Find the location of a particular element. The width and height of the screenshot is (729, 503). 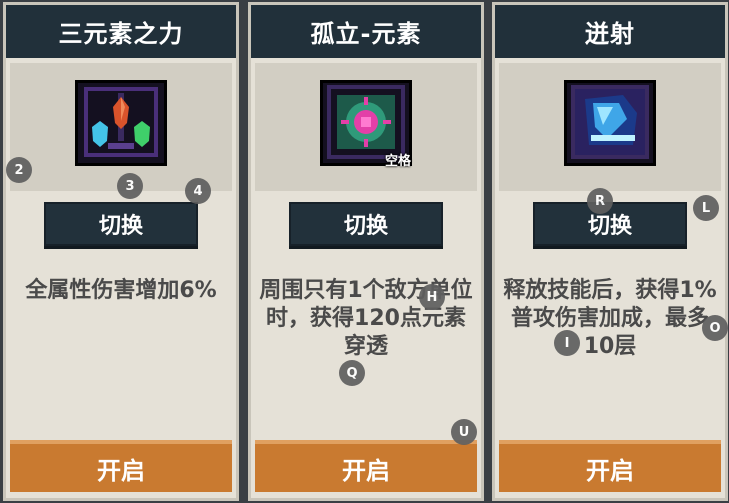

marker-h: H is located at coordinates (432, 297).